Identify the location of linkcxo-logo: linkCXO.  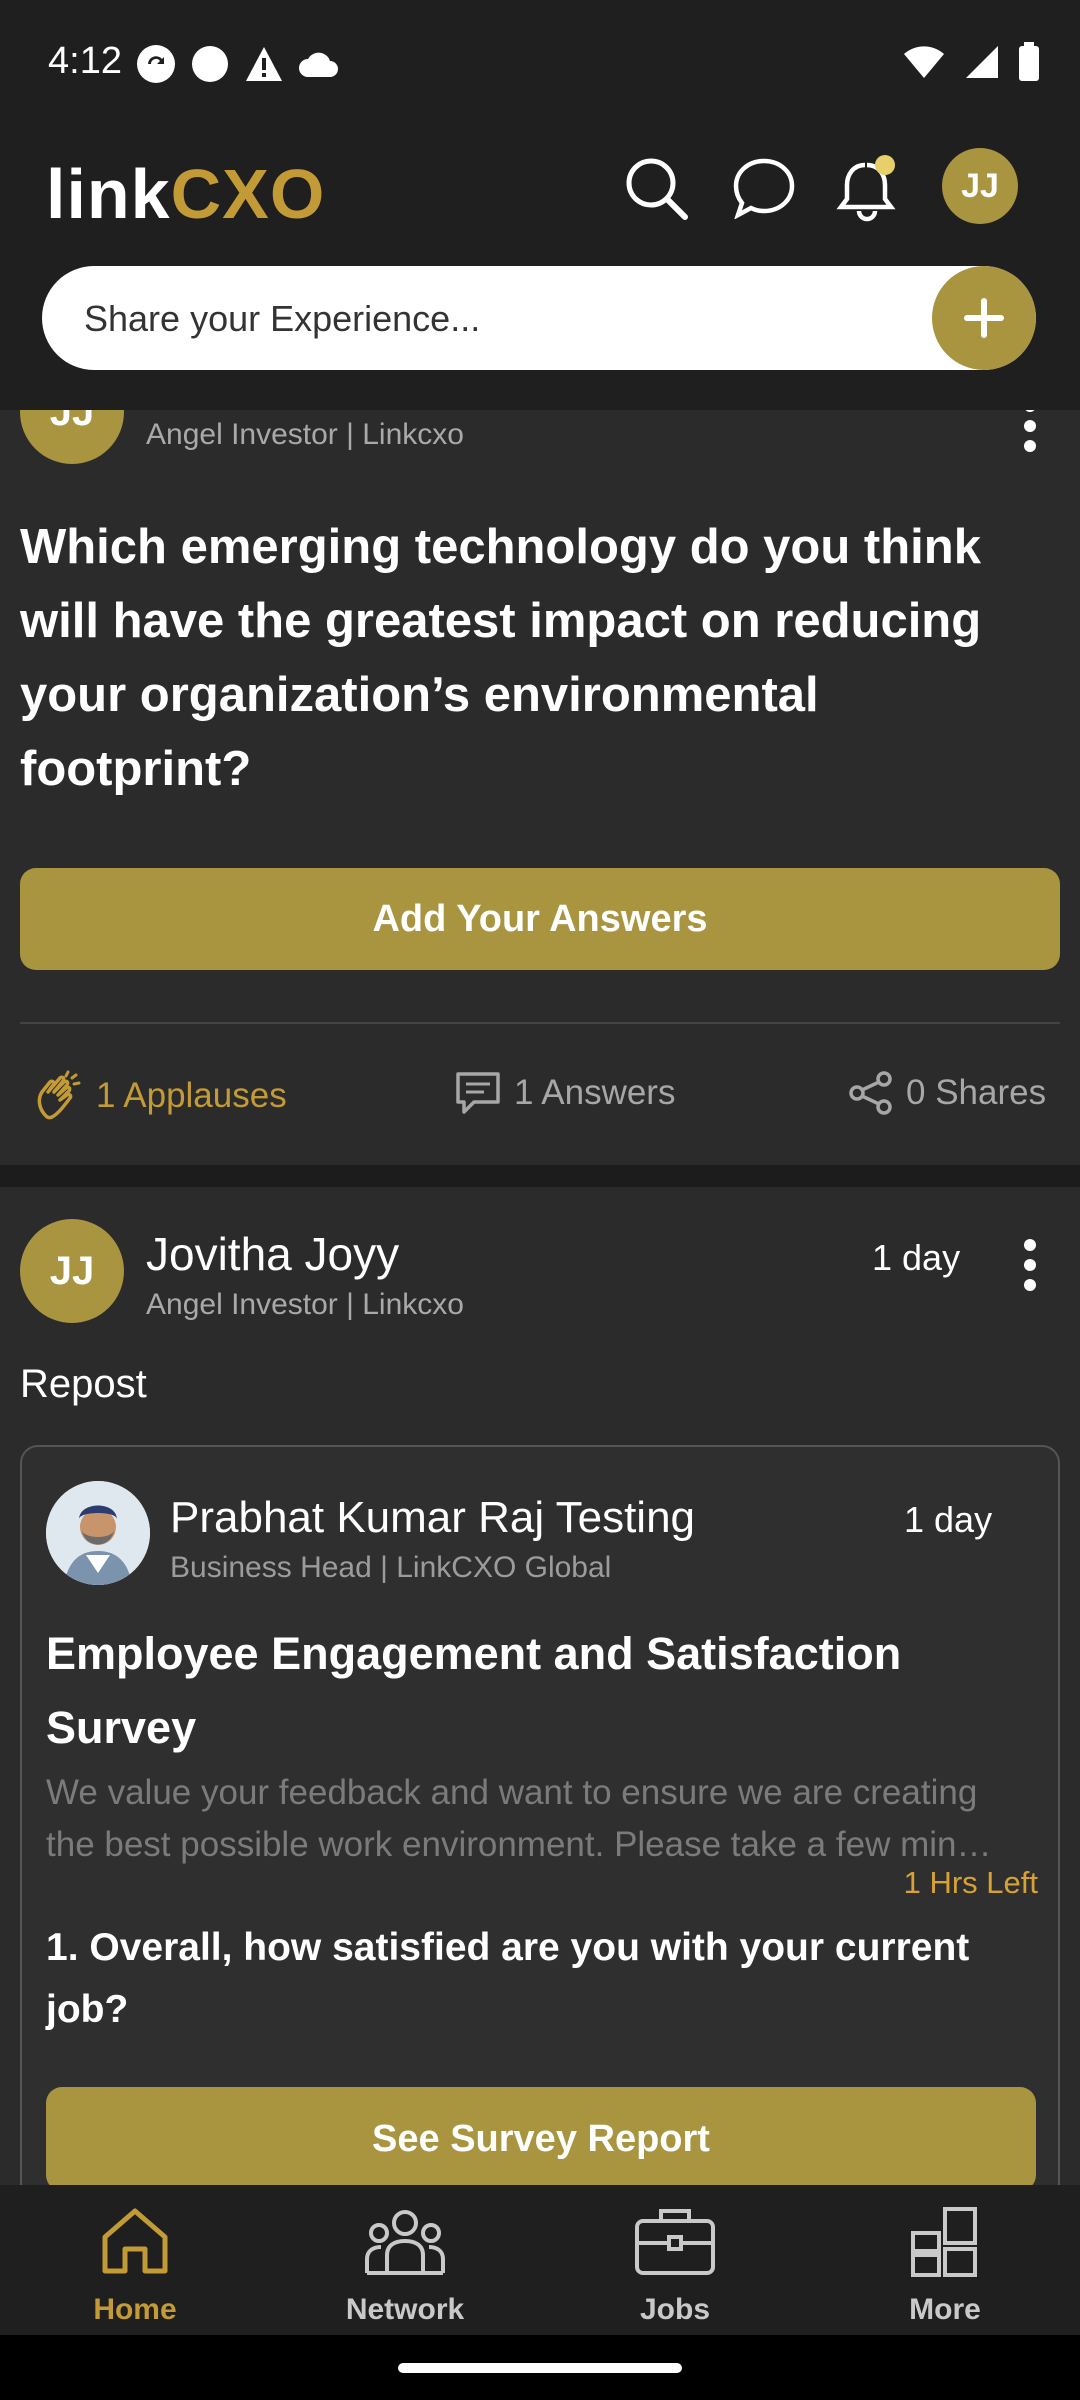
(185, 194).